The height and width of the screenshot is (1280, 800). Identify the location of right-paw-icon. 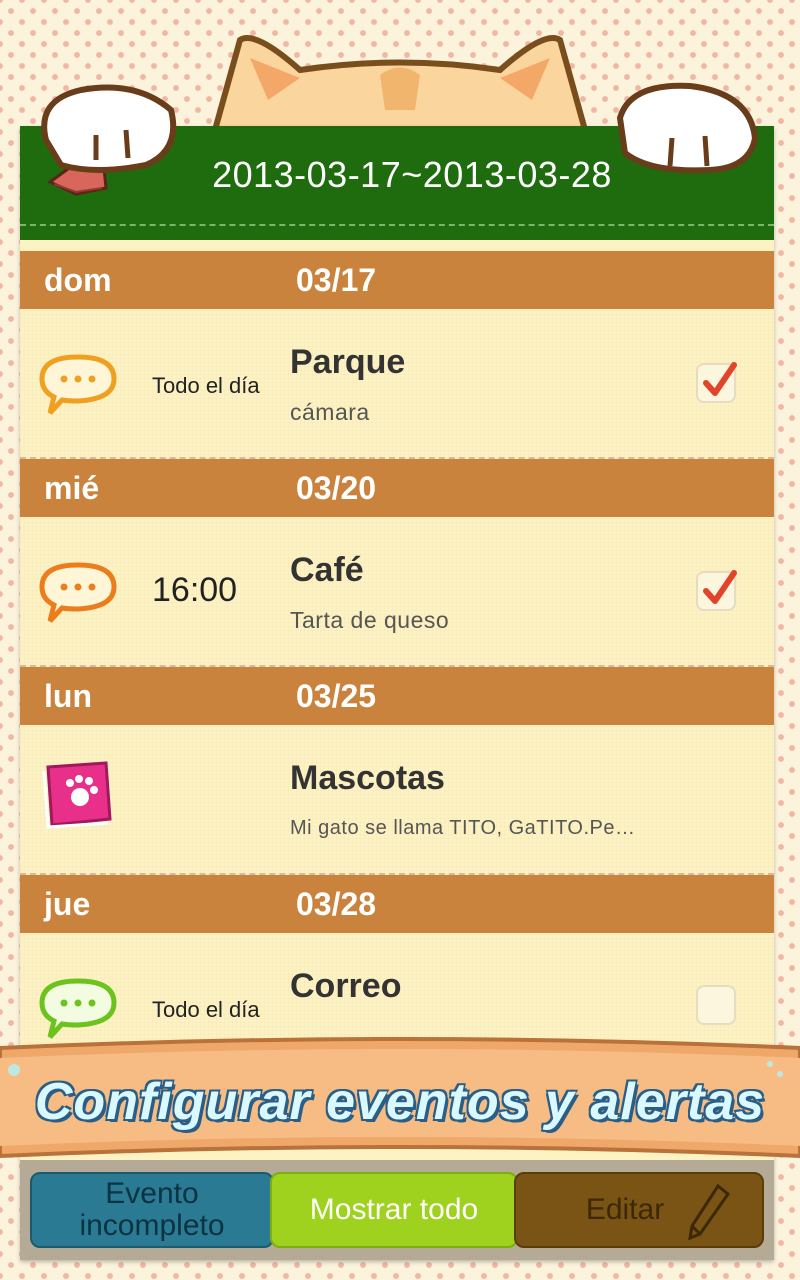
(687, 128).